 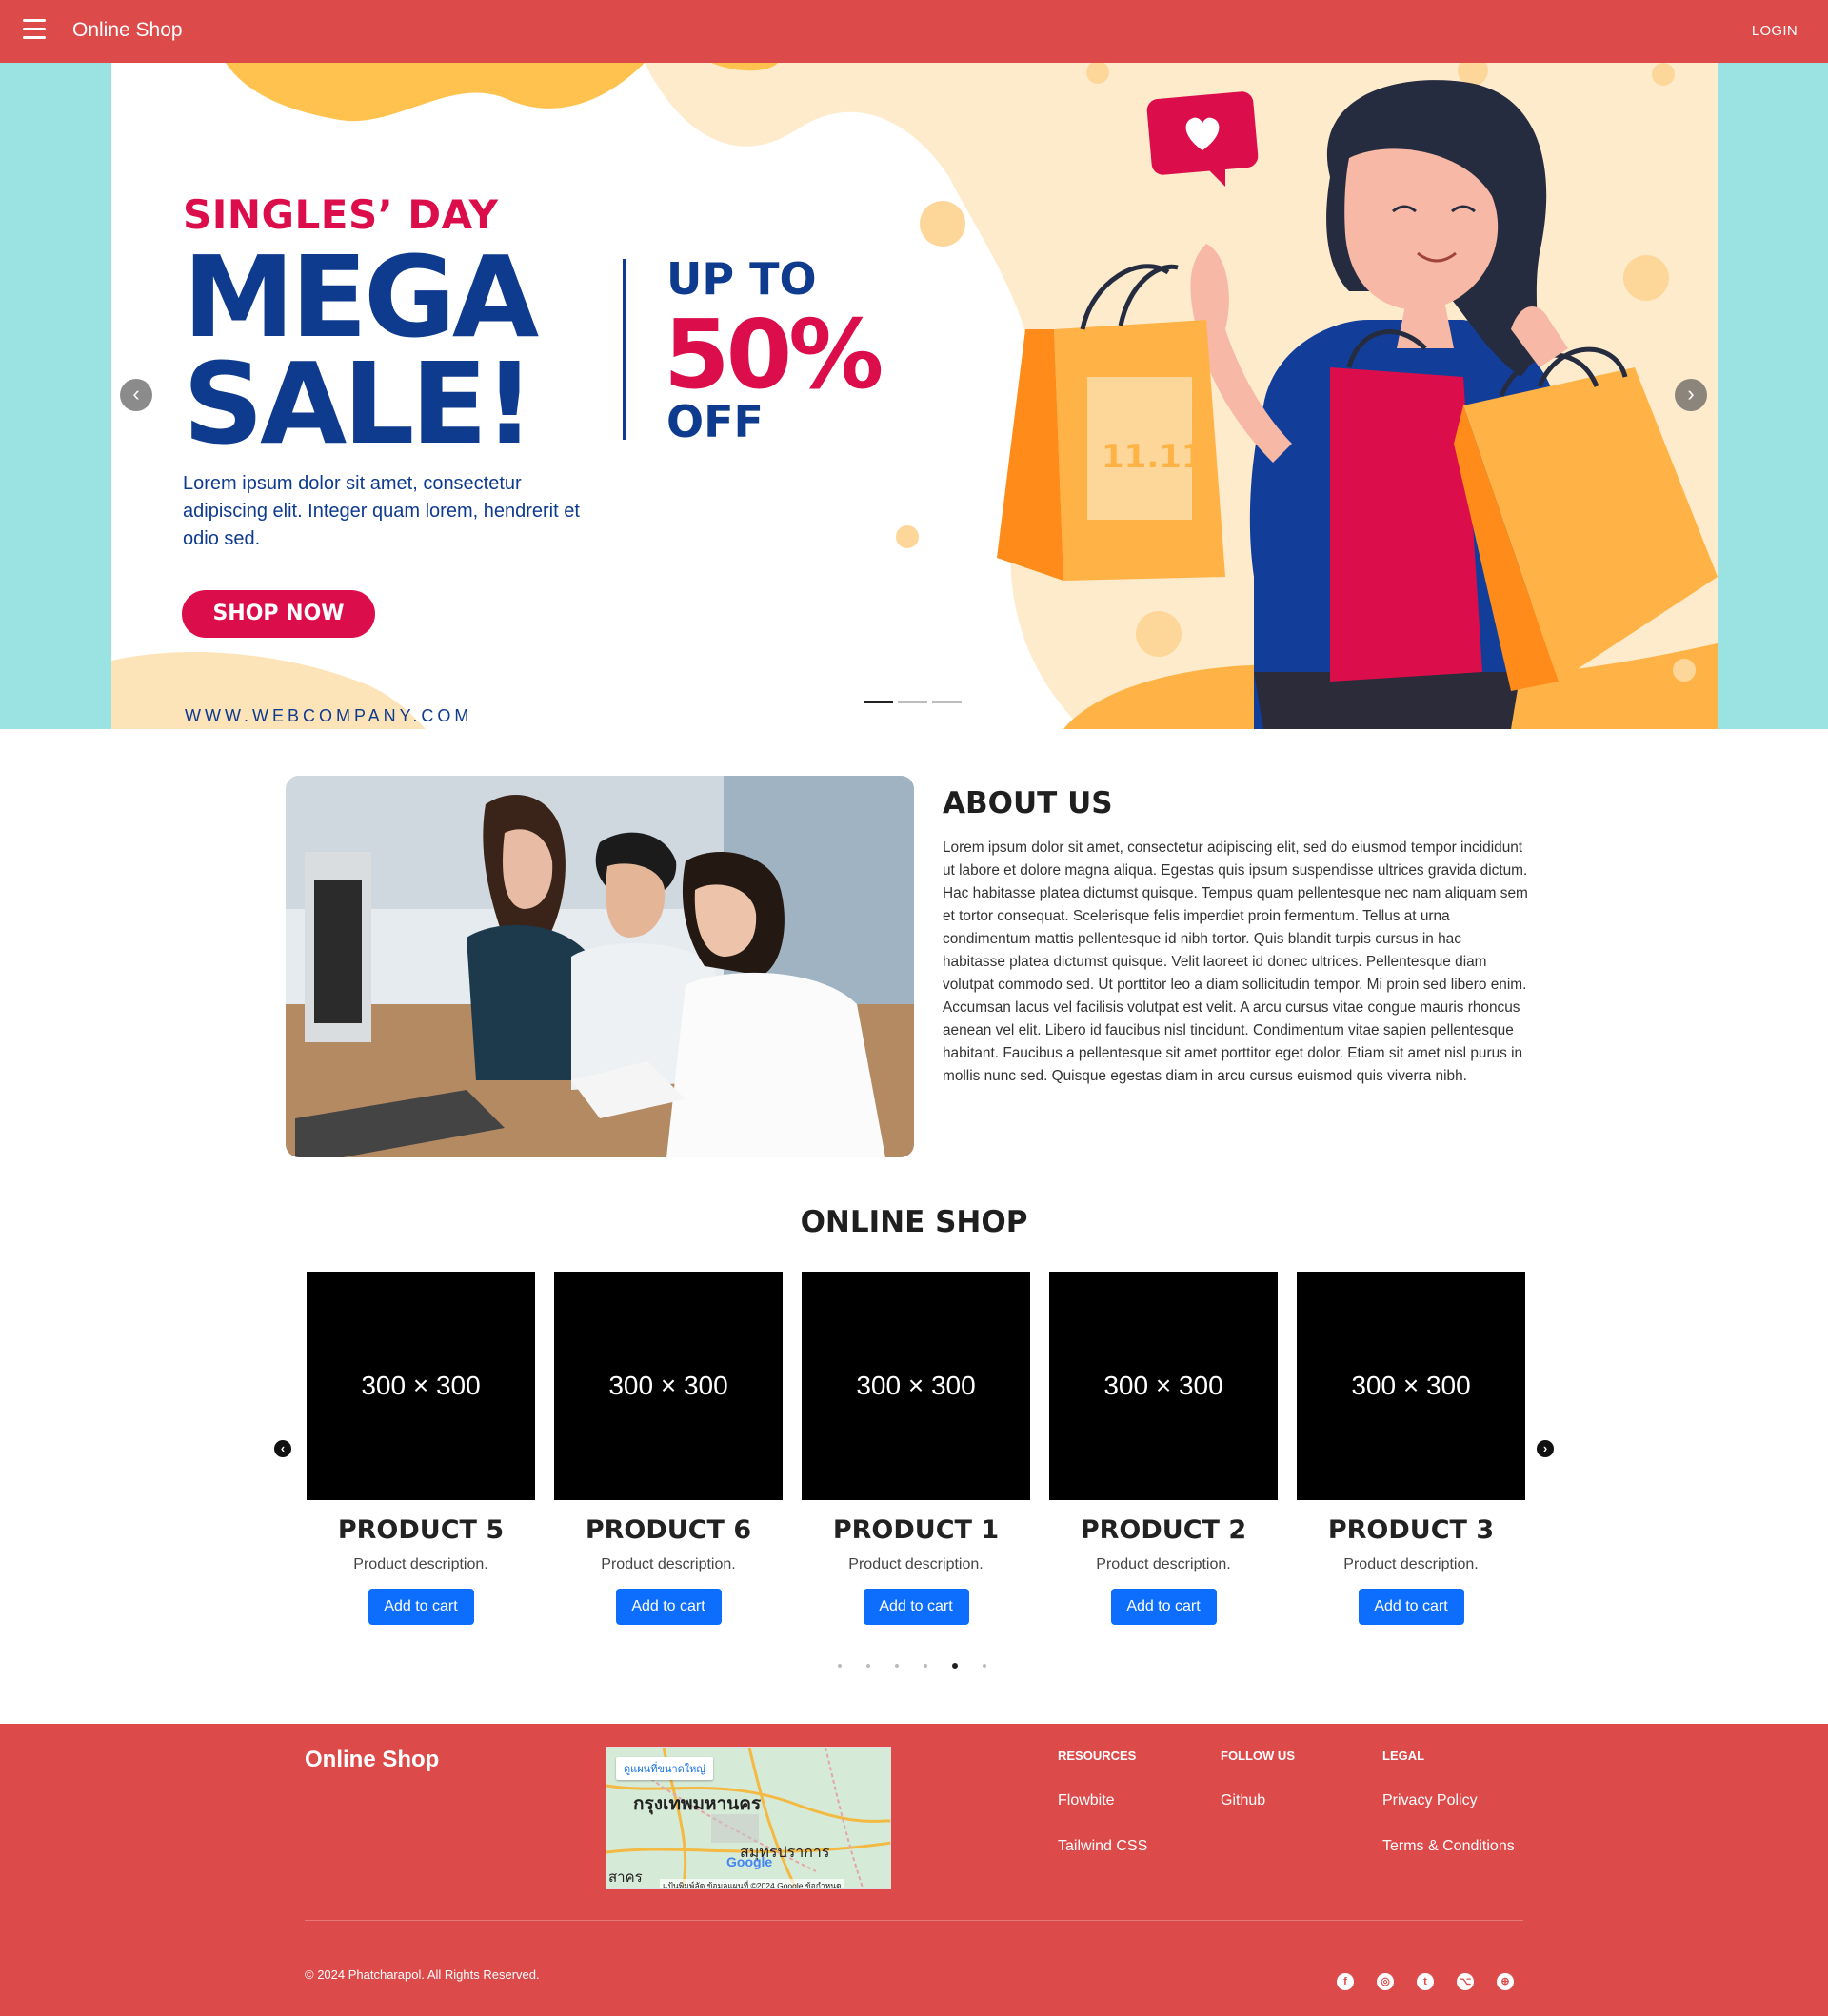 What do you see at coordinates (361, 297) in the screenshot?
I see `hero-headline-line1: MEGA` at bounding box center [361, 297].